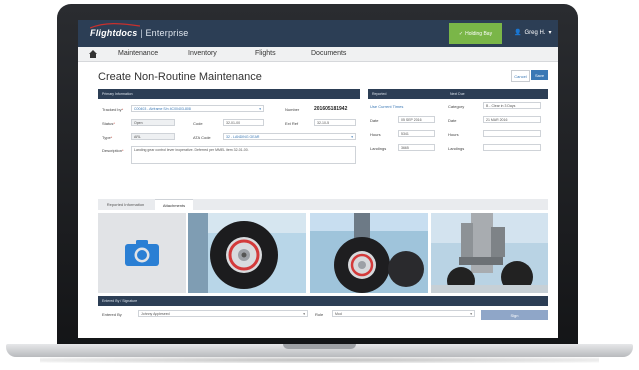  What do you see at coordinates (114, 33) in the screenshot?
I see `brand-name: Flightdocs` at bounding box center [114, 33].